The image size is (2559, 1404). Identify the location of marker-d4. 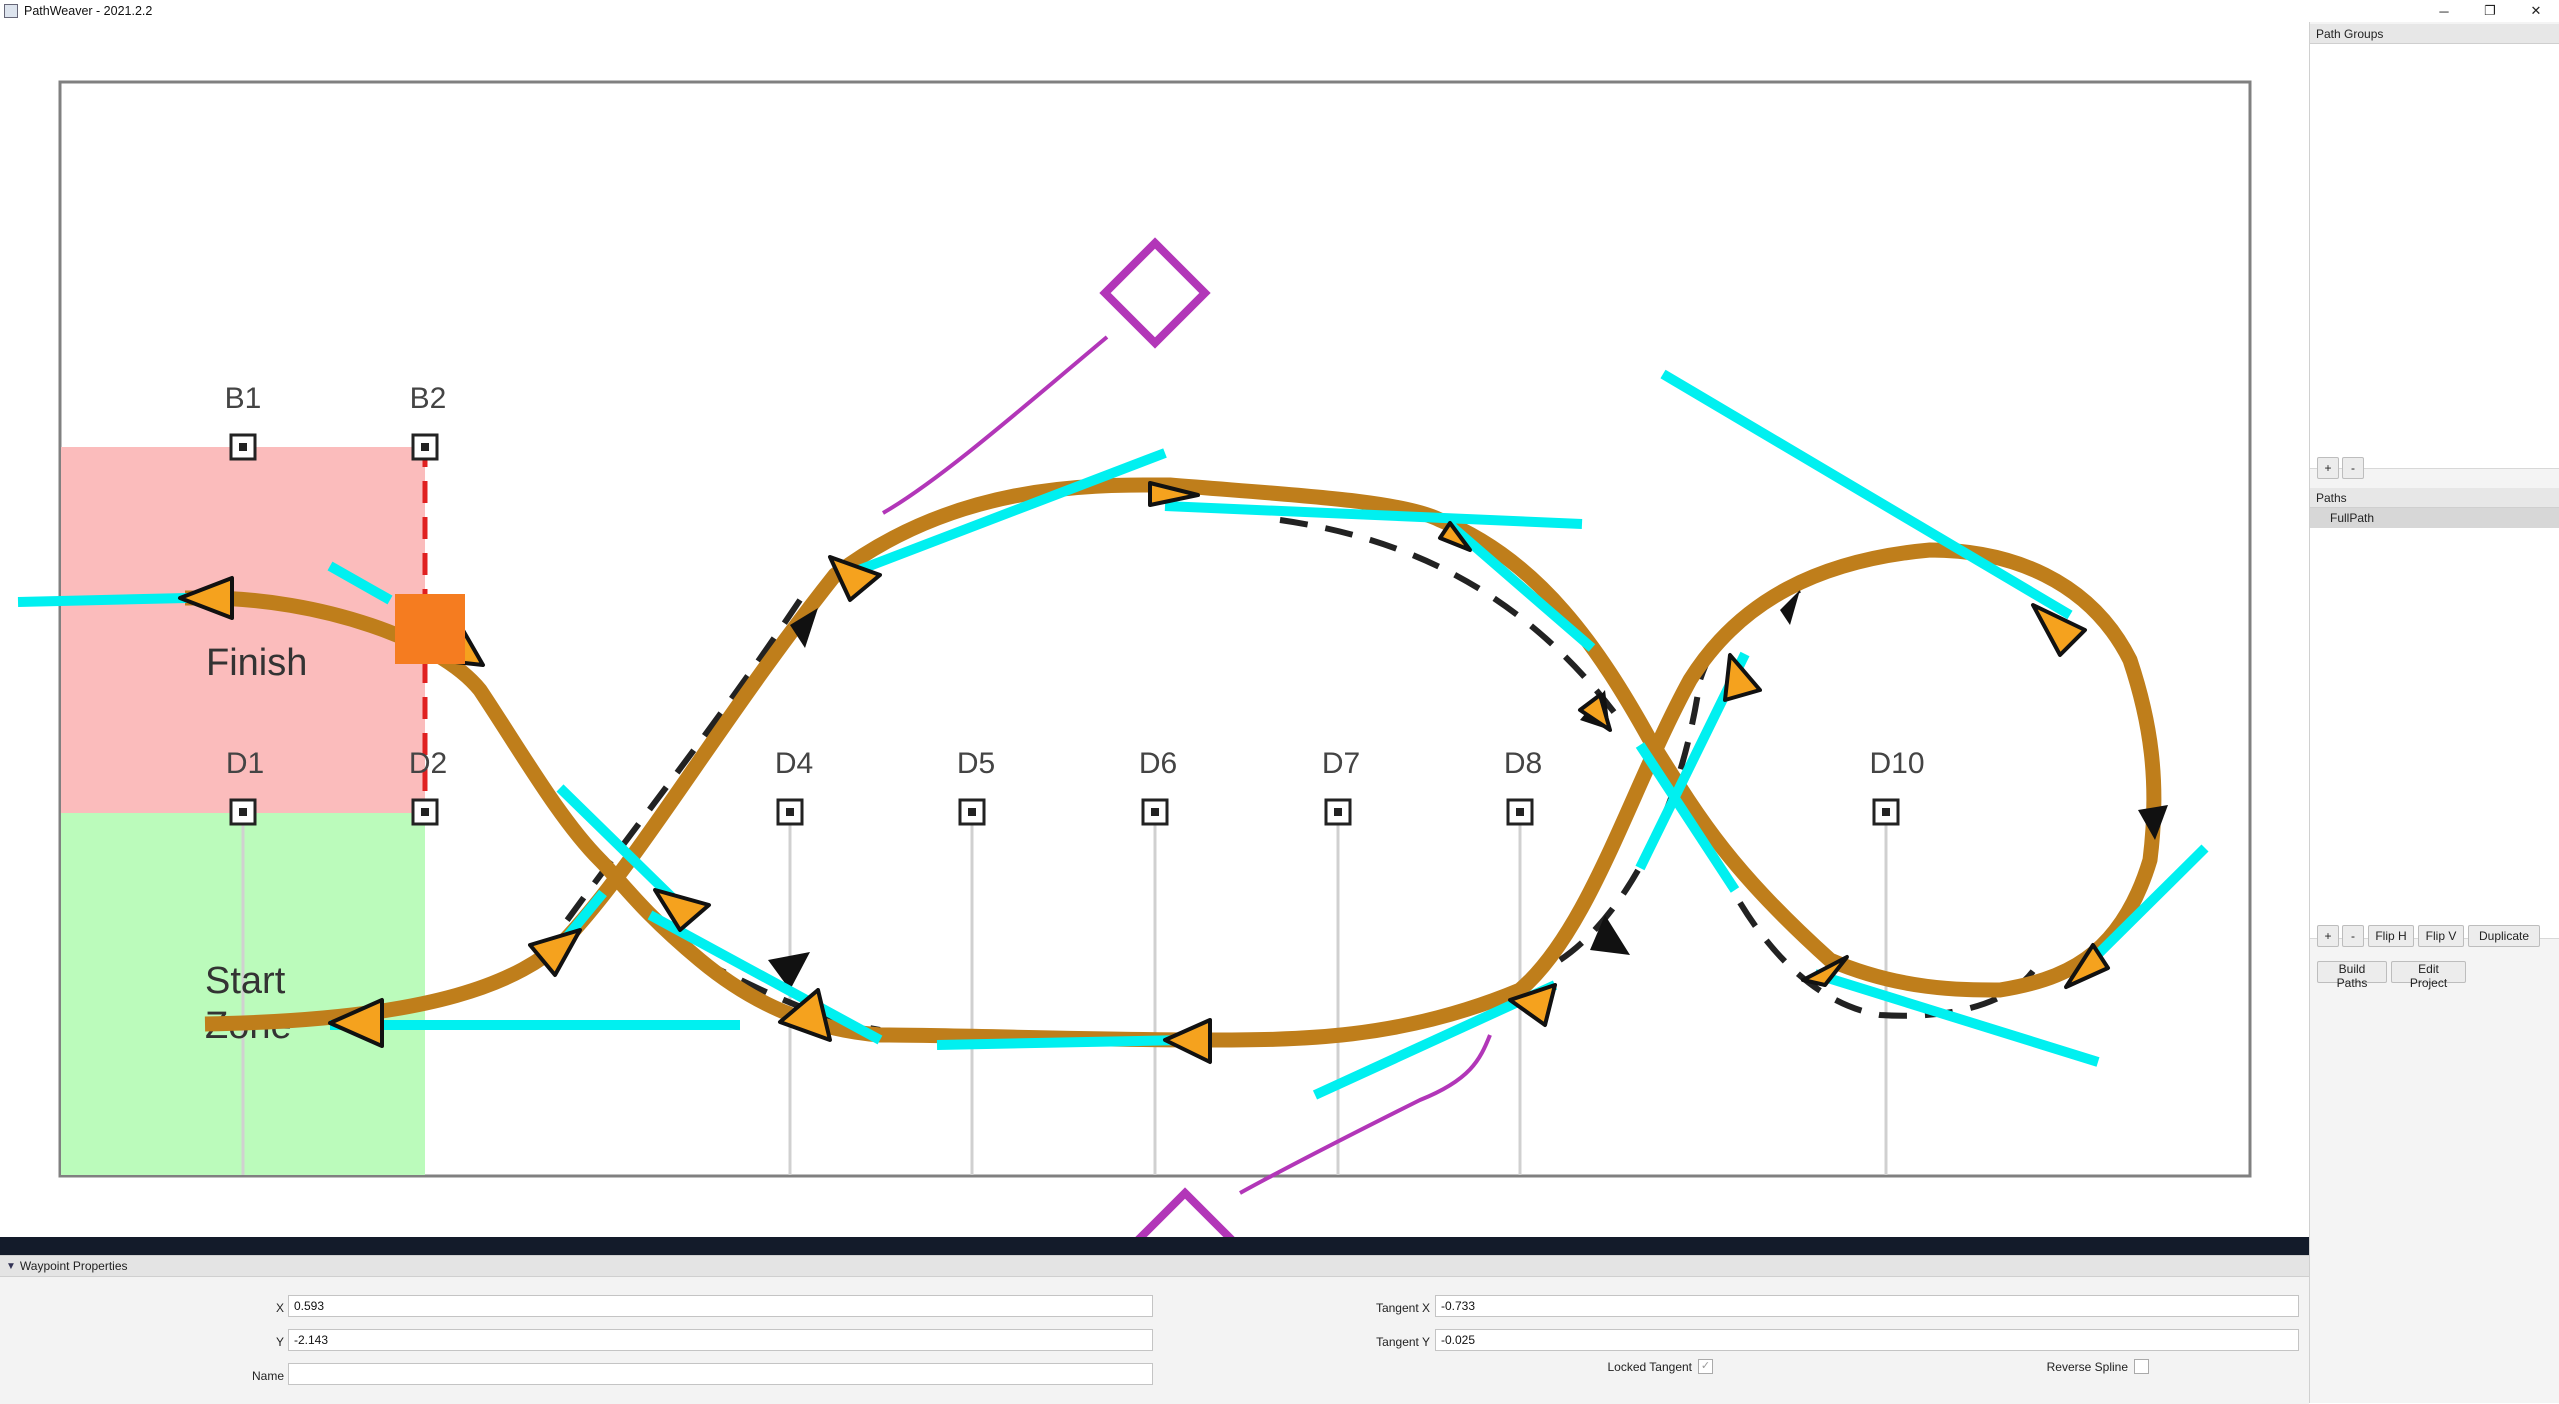
(790, 812).